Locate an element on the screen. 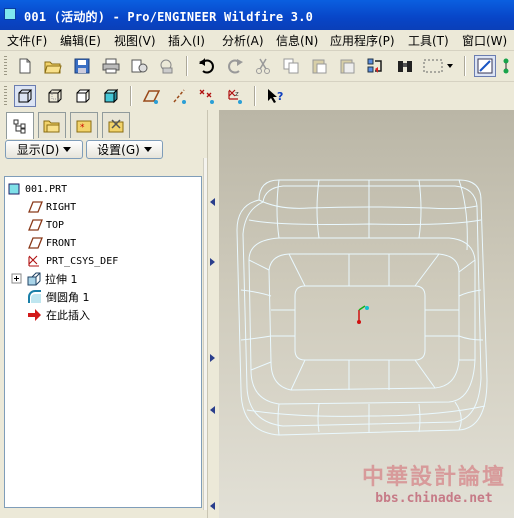 This screenshot has width=514, height=518. regenerate-button is located at coordinates (375, 66).